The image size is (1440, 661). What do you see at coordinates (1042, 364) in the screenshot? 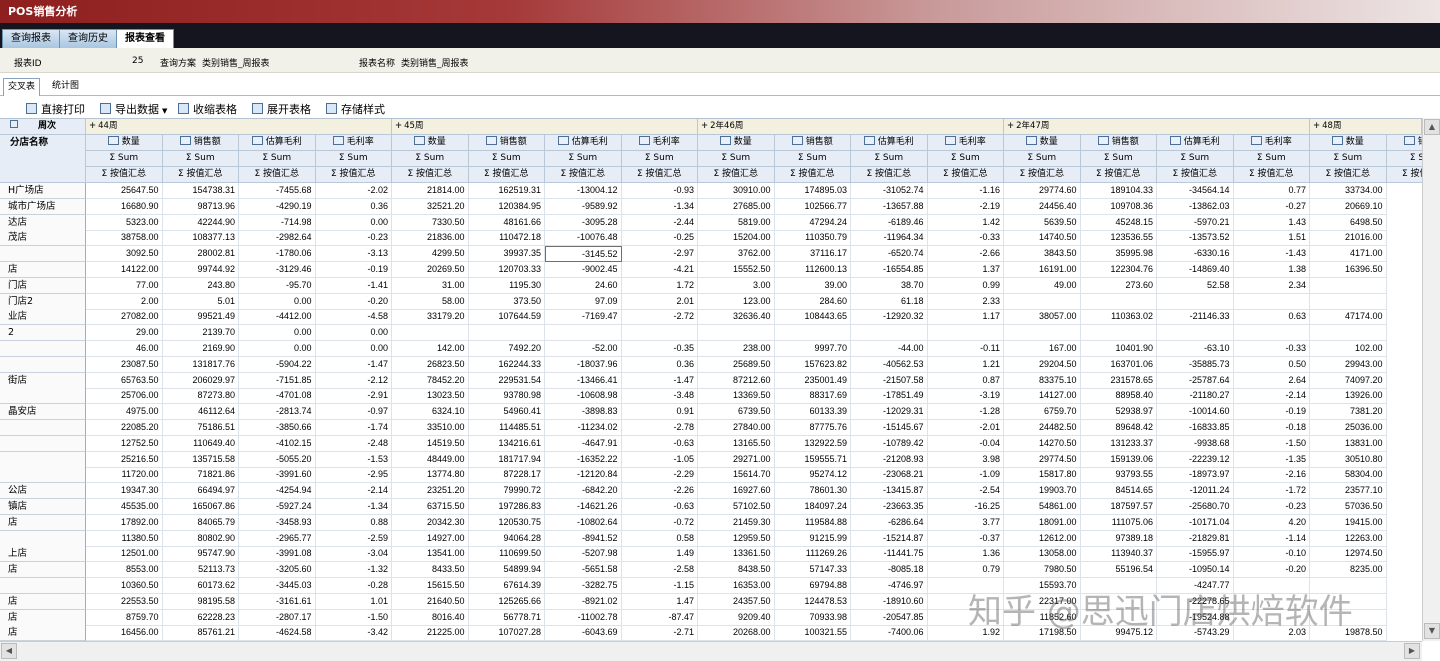
I see `table-cell: 29204.50` at bounding box center [1042, 364].